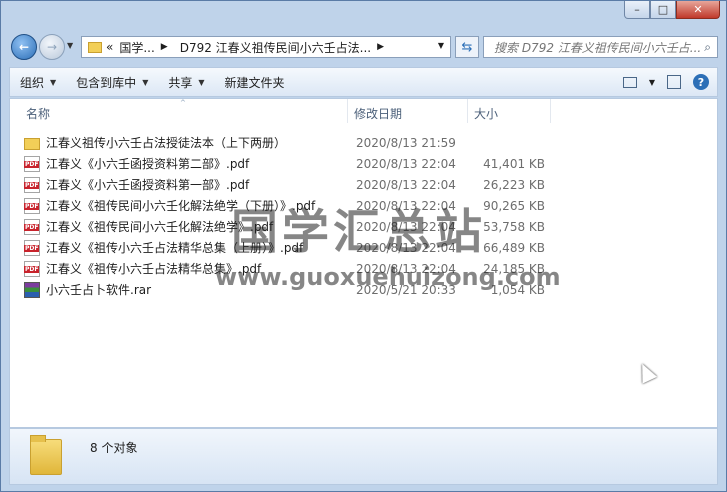 This screenshot has height=492, width=727. What do you see at coordinates (148, 164) in the screenshot?
I see `file-name: 江春义《小六壬函授资料第二部》.pdf` at bounding box center [148, 164].